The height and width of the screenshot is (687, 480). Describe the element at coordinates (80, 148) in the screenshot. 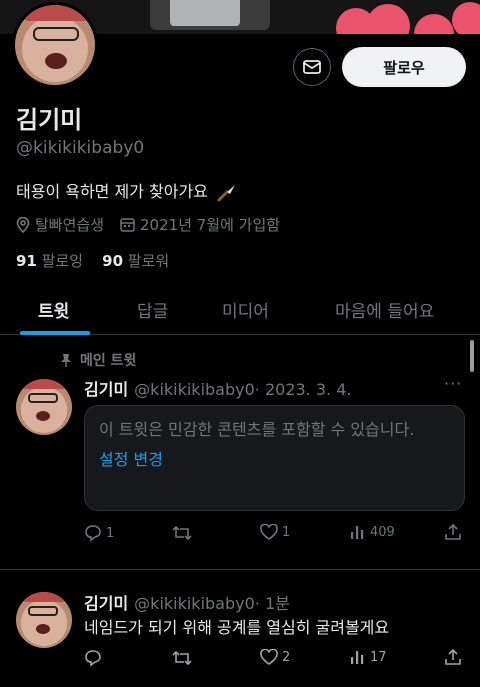

I see `profile-handle: @kikikikibaby0` at that location.